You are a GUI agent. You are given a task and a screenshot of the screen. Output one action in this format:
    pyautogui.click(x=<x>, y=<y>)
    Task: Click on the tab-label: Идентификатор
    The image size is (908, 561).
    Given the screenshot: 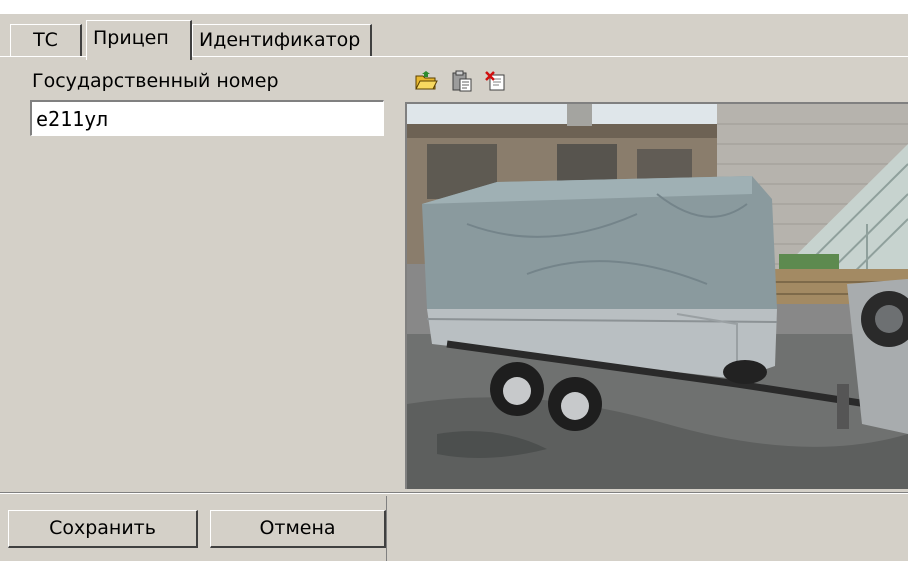 What is the action you would take?
    pyautogui.click(x=280, y=40)
    